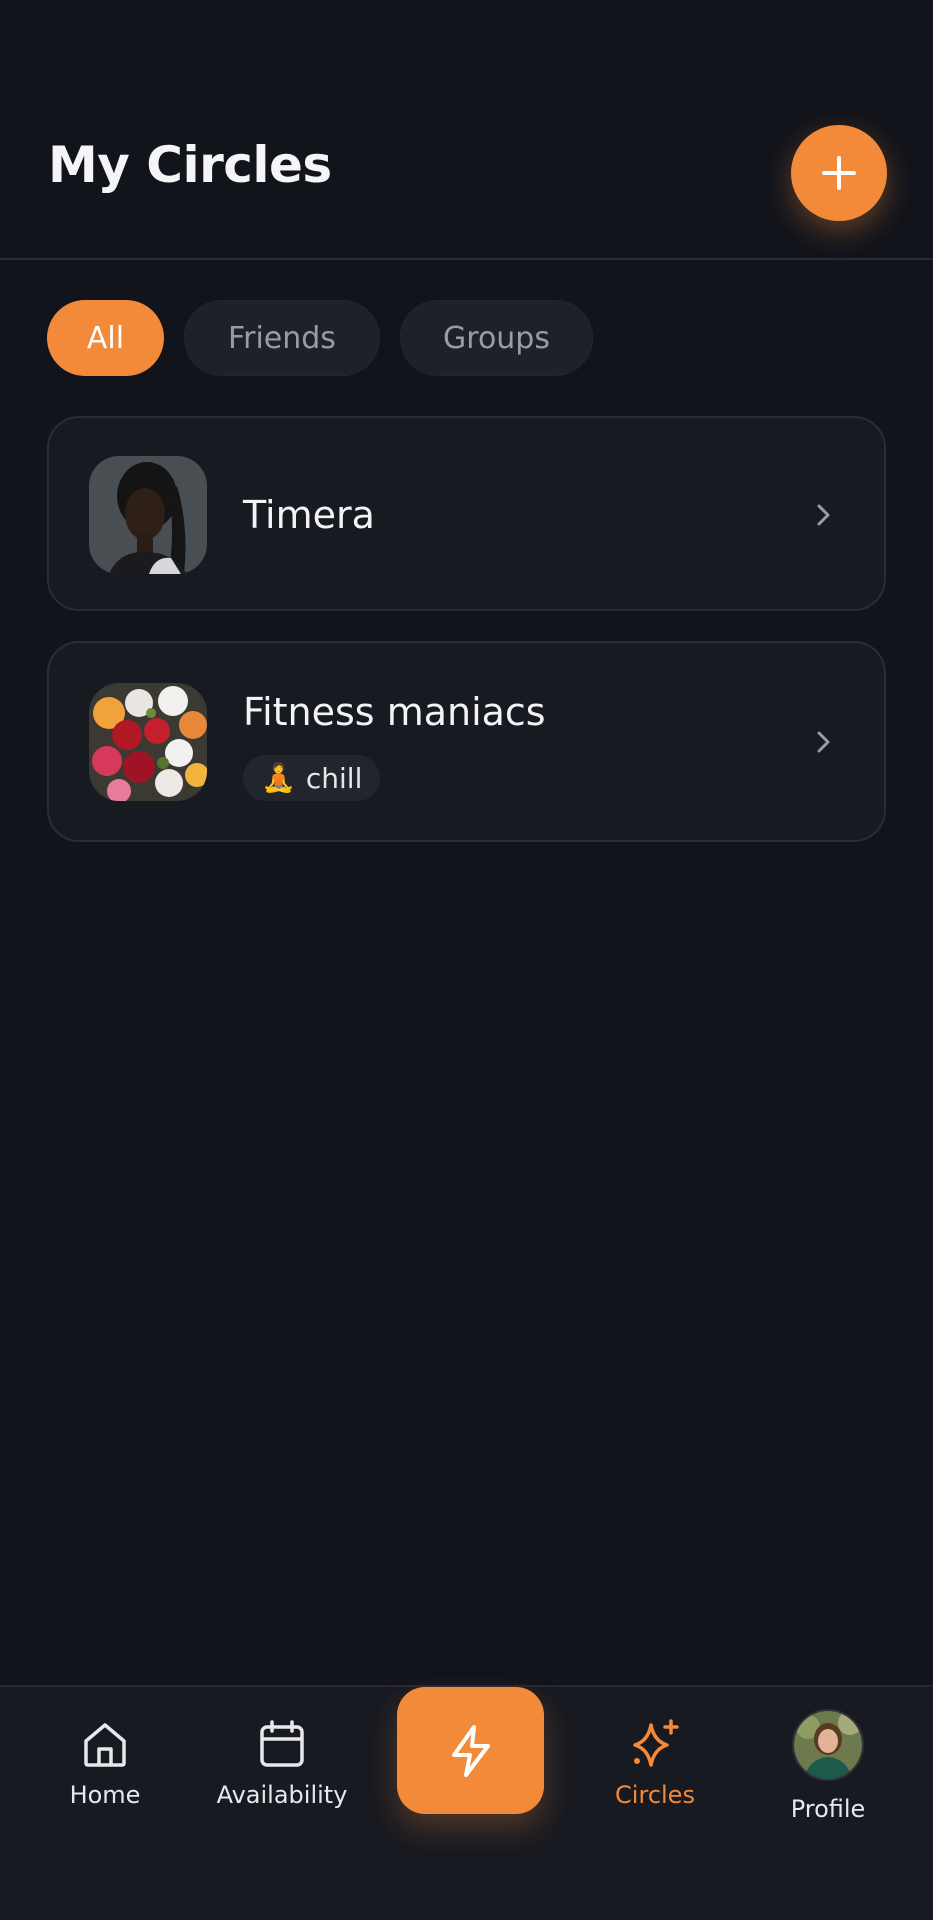  Describe the element at coordinates (466, 513) in the screenshot. I see `circle-card-timera: Timera` at that location.